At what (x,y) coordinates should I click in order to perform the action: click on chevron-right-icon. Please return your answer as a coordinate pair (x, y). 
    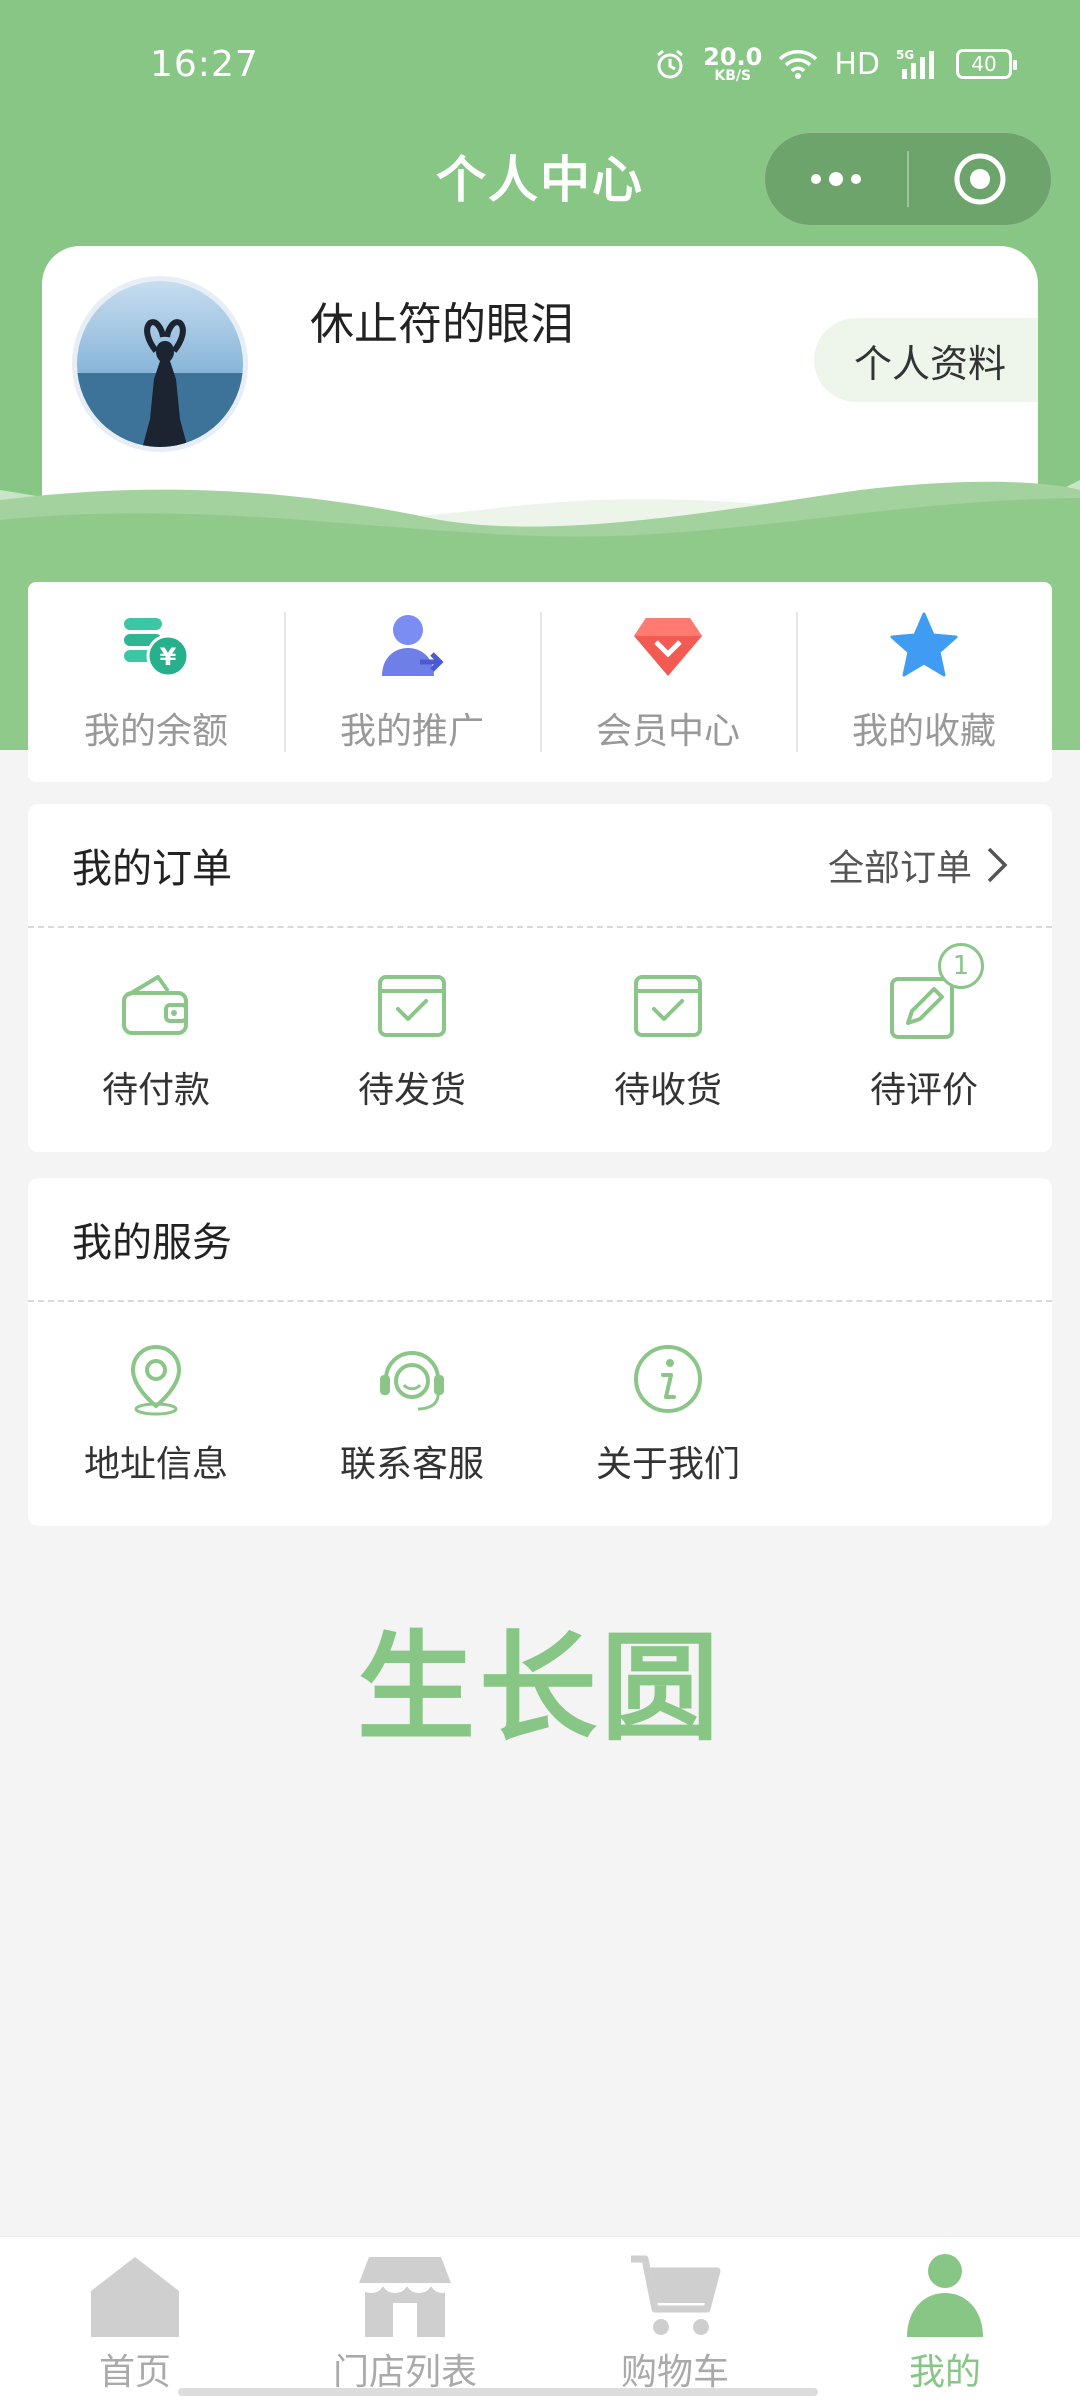
    Looking at the image, I should click on (997, 865).